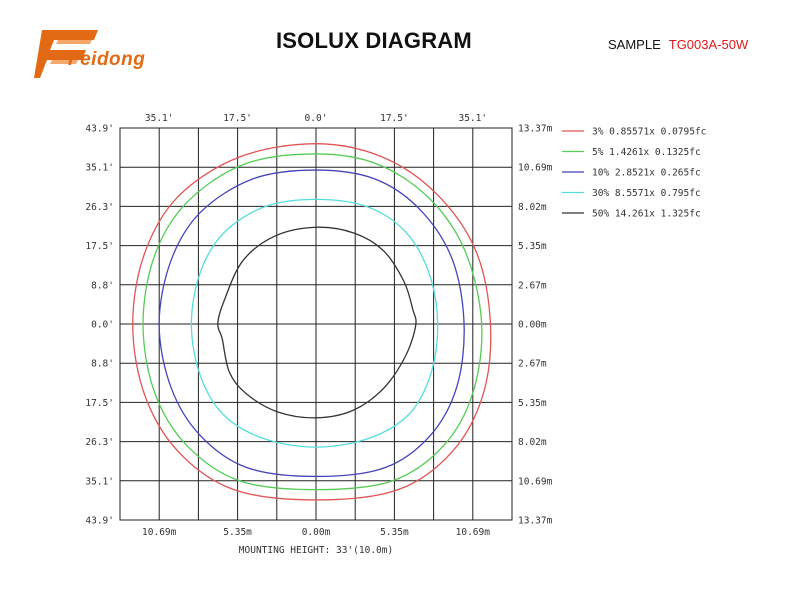 The image size is (800, 600). Describe the element at coordinates (646, 173) in the screenshot. I see `legend-label-3: 10% 2.8521x 0.265fc` at that location.